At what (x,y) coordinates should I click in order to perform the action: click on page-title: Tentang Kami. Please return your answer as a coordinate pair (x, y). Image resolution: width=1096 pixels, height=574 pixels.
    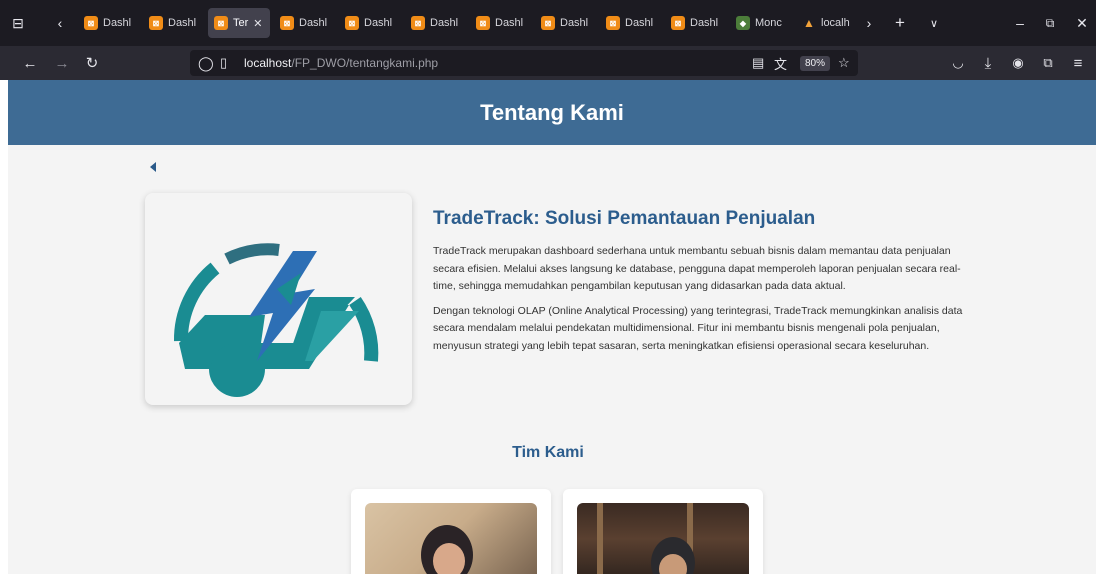
    Looking at the image, I should click on (552, 112).